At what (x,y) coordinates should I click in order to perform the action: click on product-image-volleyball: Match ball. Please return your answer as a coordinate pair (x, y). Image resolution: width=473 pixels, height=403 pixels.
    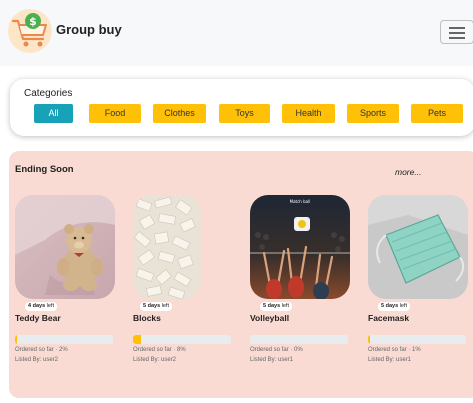
    Looking at the image, I should click on (300, 247).